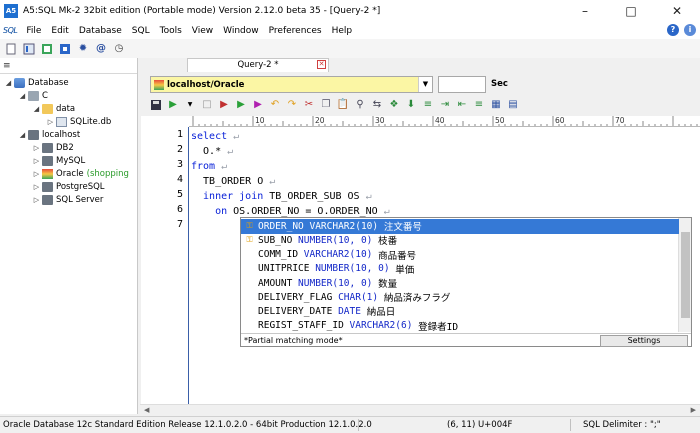 This screenshot has height=433, width=700. Describe the element at coordinates (258, 65) in the screenshot. I see `tab-query-2: Query-2 *` at that location.